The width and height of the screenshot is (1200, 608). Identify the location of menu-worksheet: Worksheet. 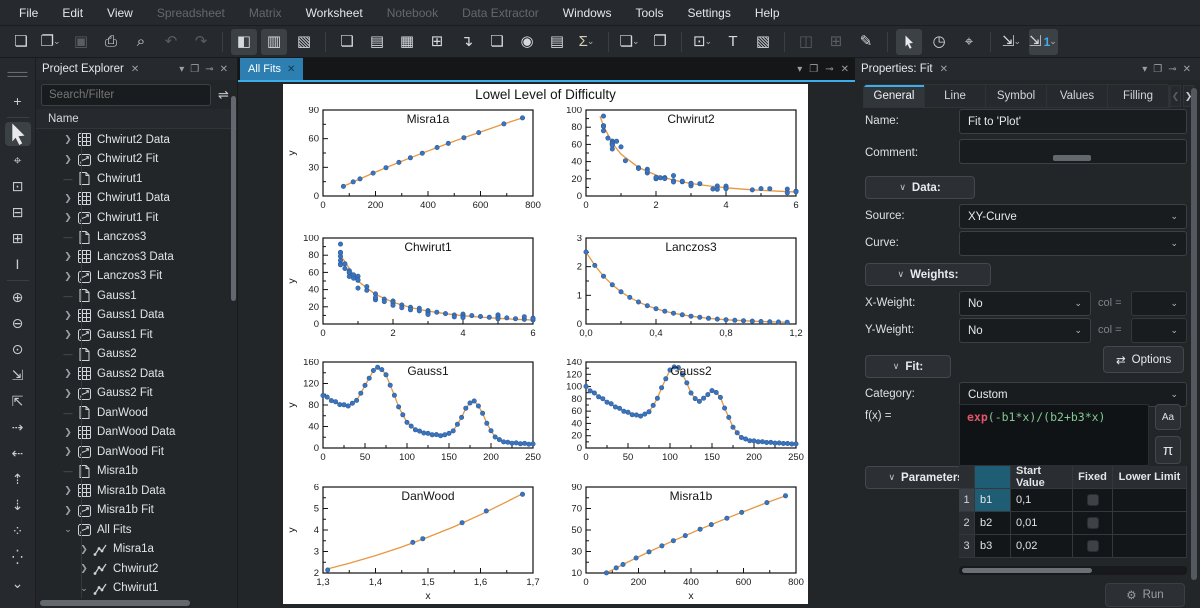
(334, 13).